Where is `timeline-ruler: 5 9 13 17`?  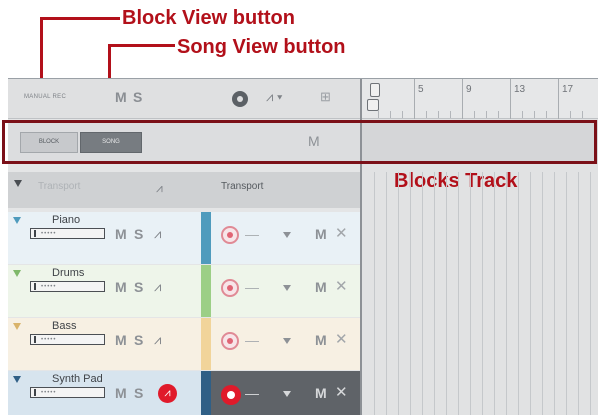 timeline-ruler: 5 9 13 17 is located at coordinates (480, 99).